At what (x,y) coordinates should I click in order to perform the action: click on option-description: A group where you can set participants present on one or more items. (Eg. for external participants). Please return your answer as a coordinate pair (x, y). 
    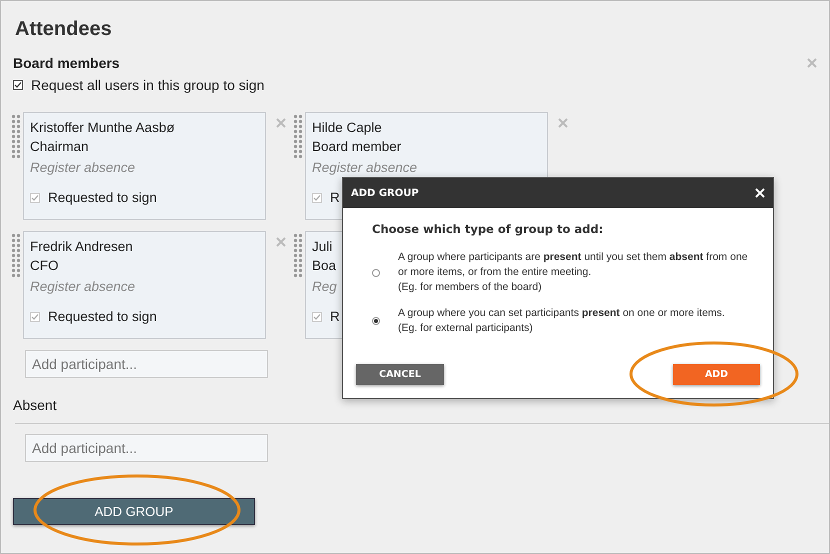
    Looking at the image, I should click on (561, 321).